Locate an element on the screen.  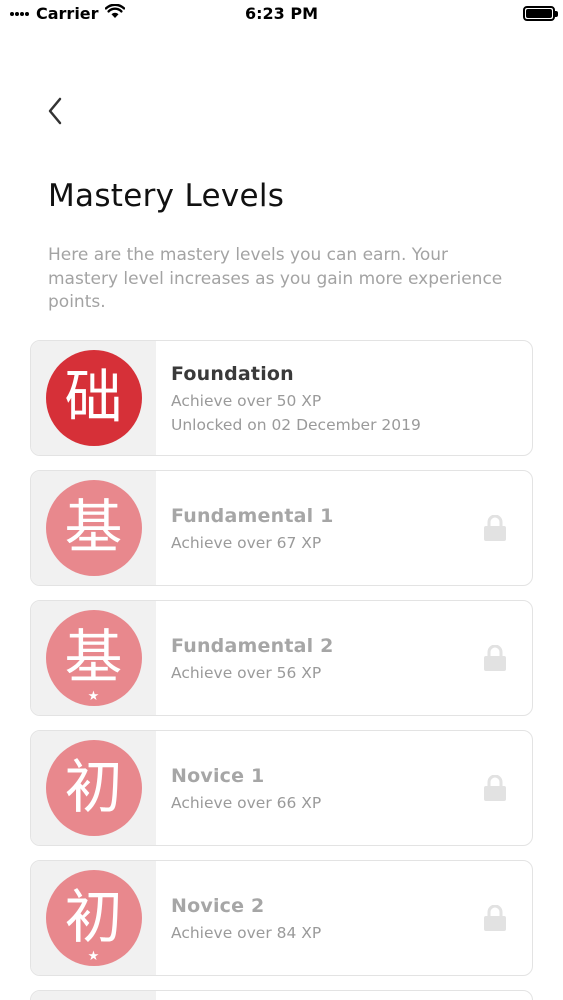
level-name: Fundamental 1 is located at coordinates (252, 515).